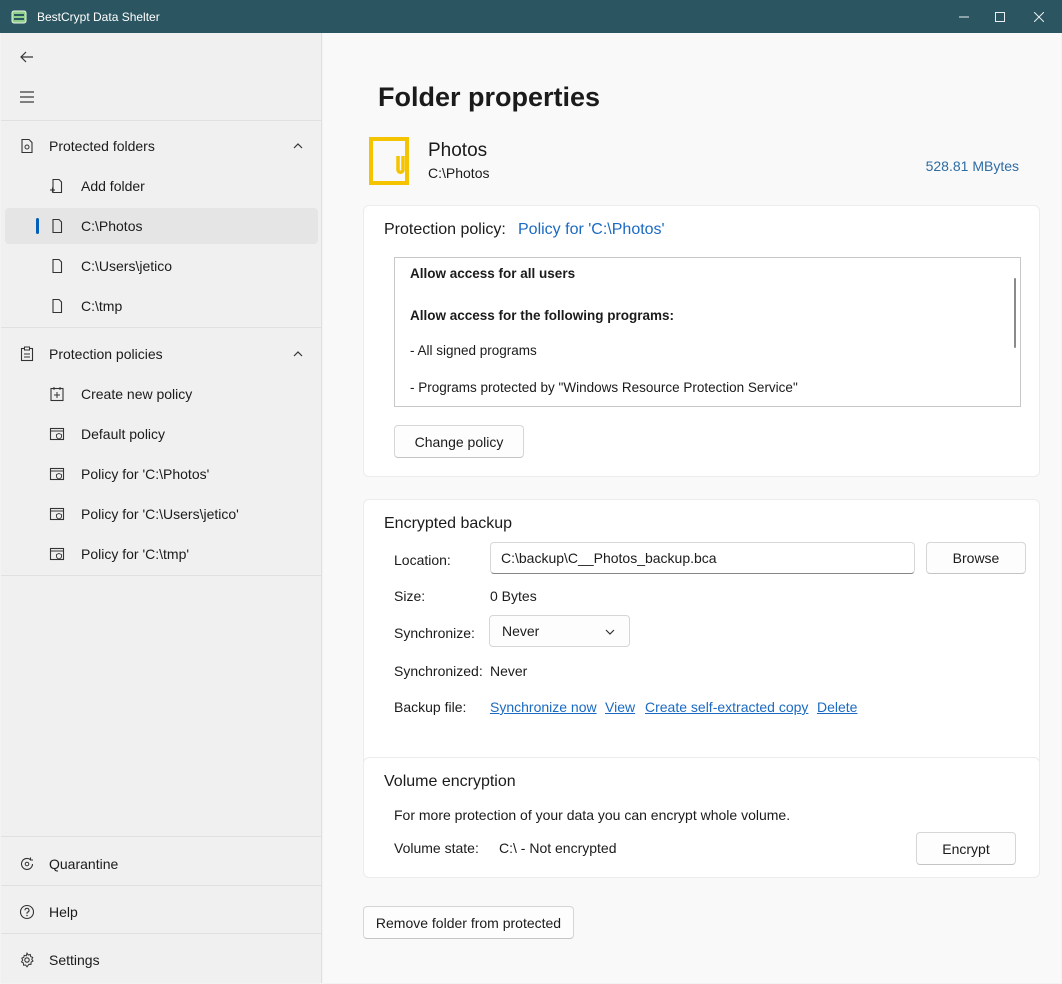  What do you see at coordinates (609, 558) in the screenshot?
I see `location-value: C:\backup\C__Photos_backup.bca` at bounding box center [609, 558].